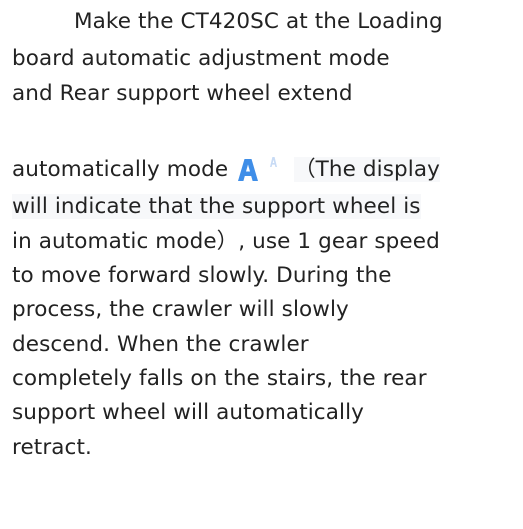 The height and width of the screenshot is (529, 523). What do you see at coordinates (180, 309) in the screenshot?
I see `paragraph-line: process, the crawler will slowly` at bounding box center [180, 309].